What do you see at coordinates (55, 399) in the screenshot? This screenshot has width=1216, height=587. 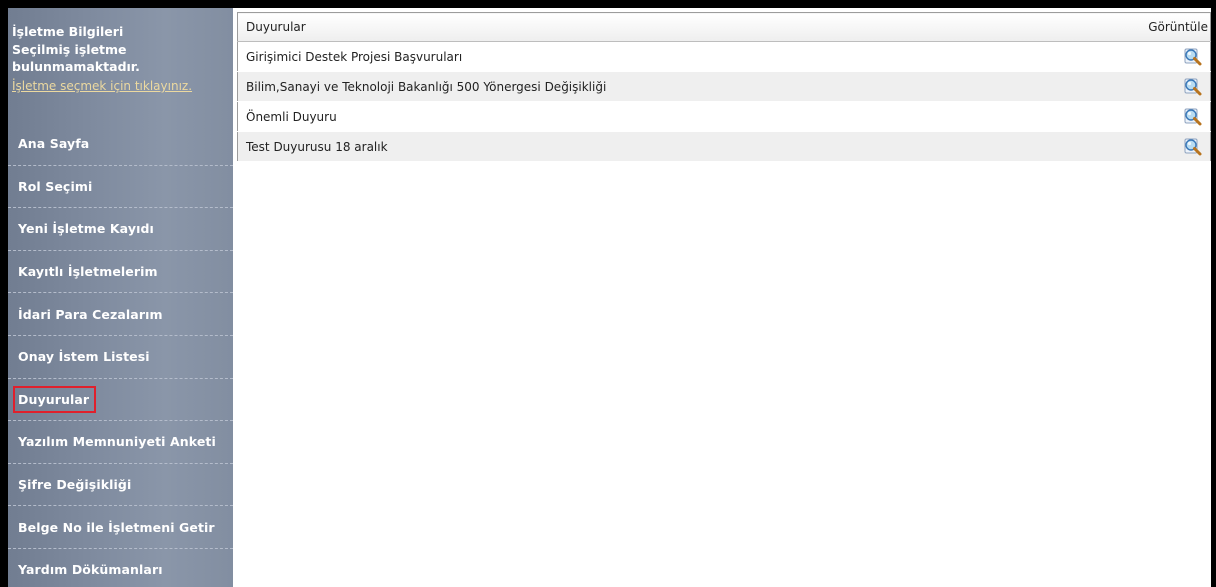 I see `sidebar-item-label: Duyurular` at bounding box center [55, 399].